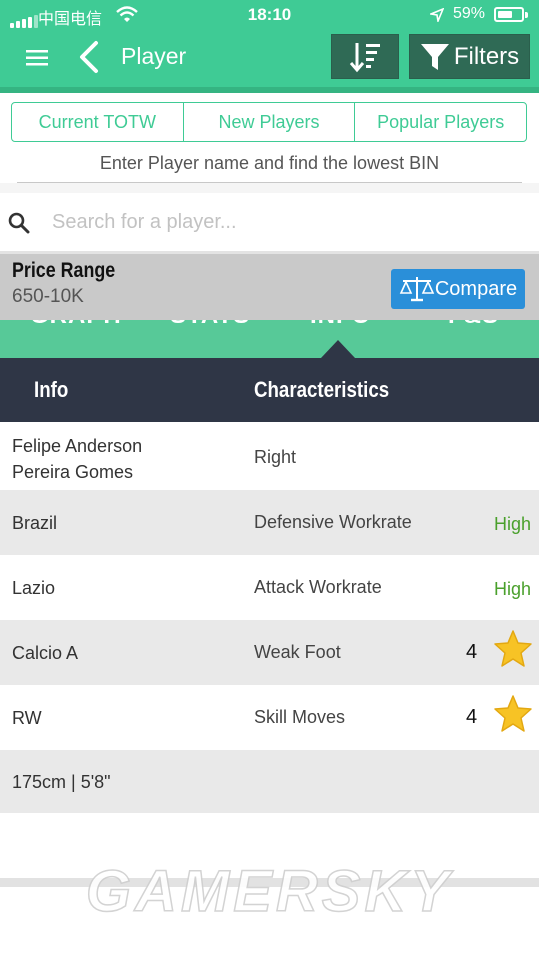  I want to click on location-arrow-icon, so click(437, 15).